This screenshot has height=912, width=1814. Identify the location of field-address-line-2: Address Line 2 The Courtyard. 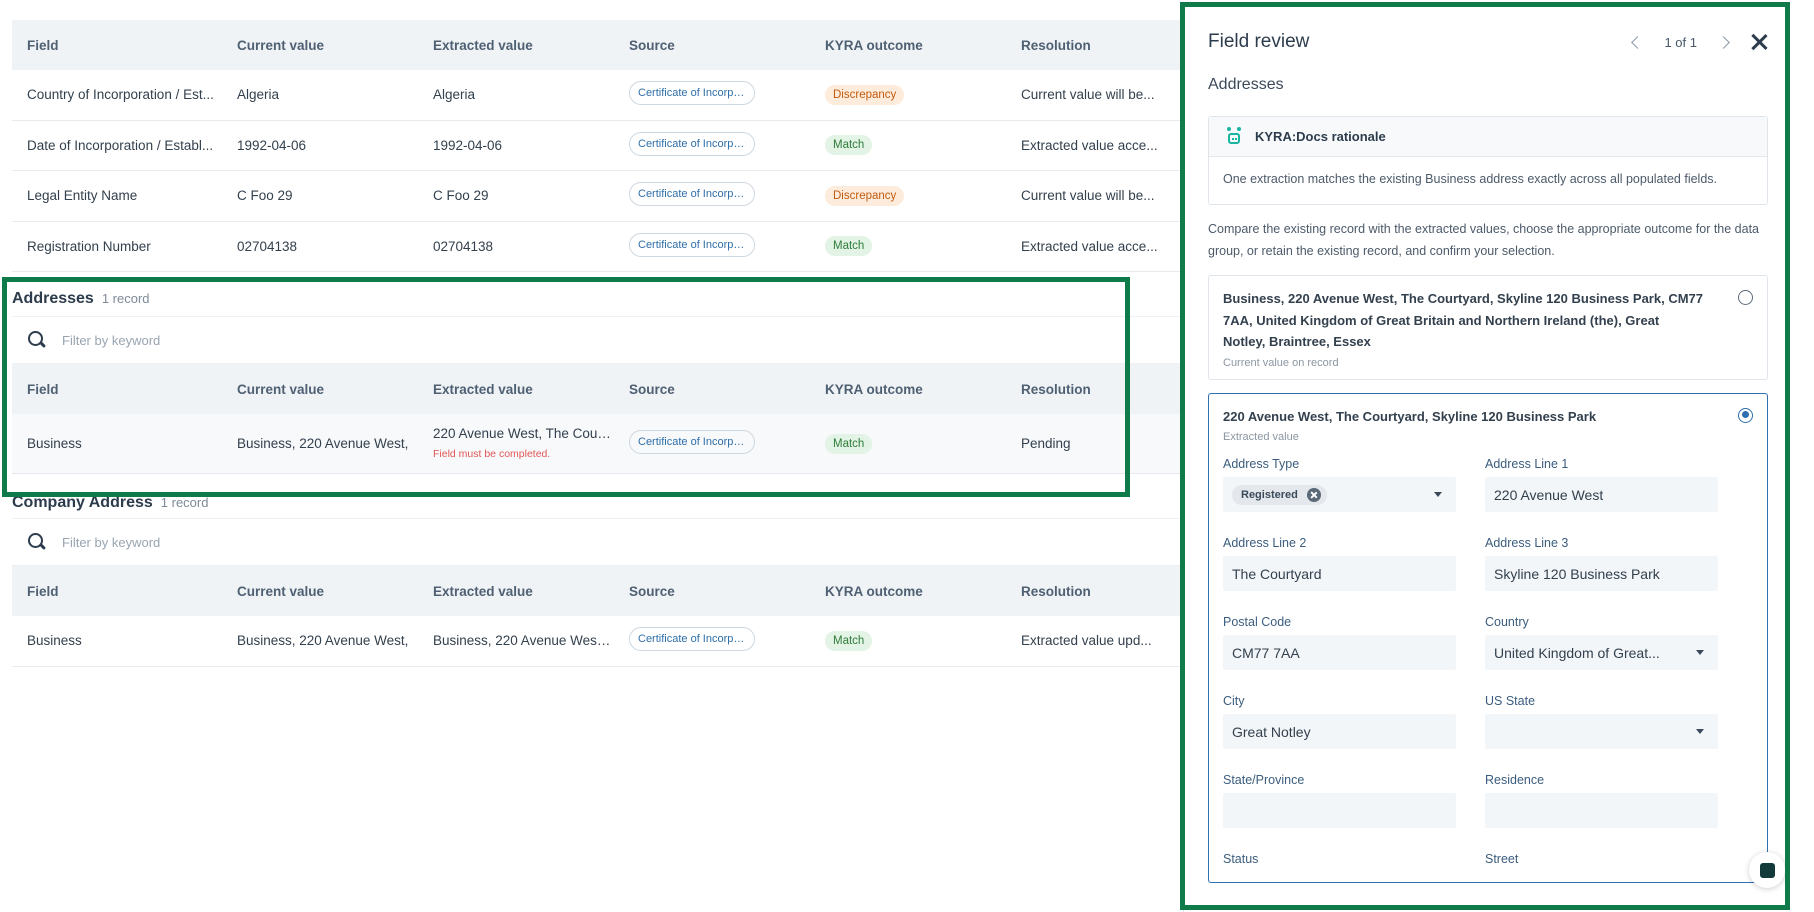
(1339, 571).